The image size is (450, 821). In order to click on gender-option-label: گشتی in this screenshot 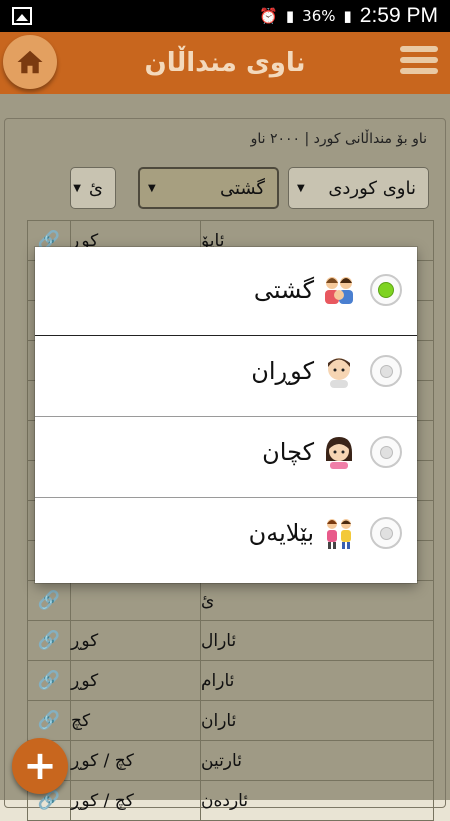, I will do `click(283, 290)`.